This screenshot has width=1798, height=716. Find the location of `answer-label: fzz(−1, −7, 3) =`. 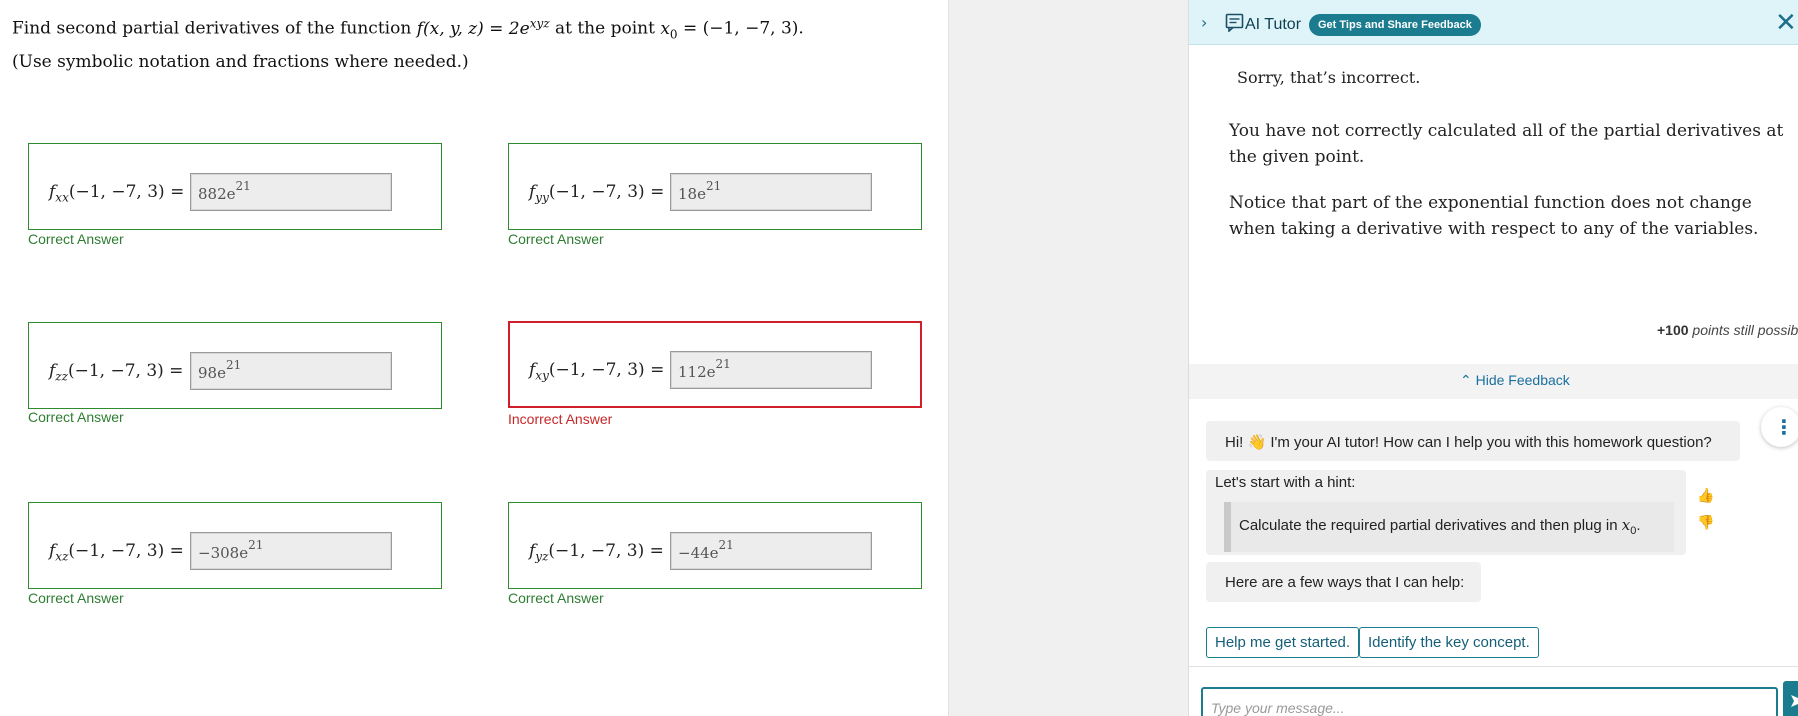

answer-label: fzz(−1, −7, 3) = is located at coordinates (116, 372).